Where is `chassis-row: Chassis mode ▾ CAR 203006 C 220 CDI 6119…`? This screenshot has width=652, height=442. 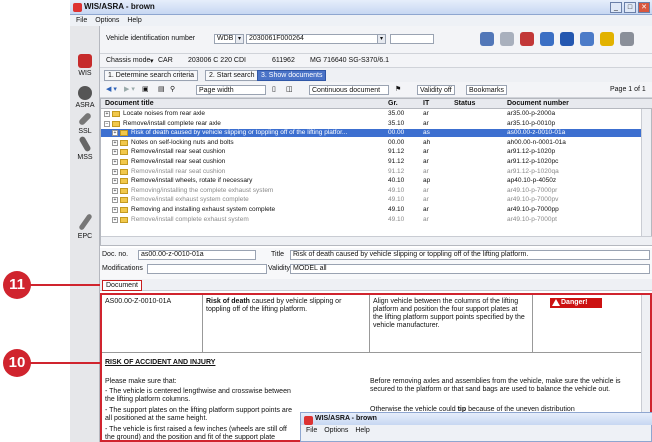
chassis-row: Chassis mode ▾ CAR 203006 C 220 CDI 6119… is located at coordinates (376, 61).